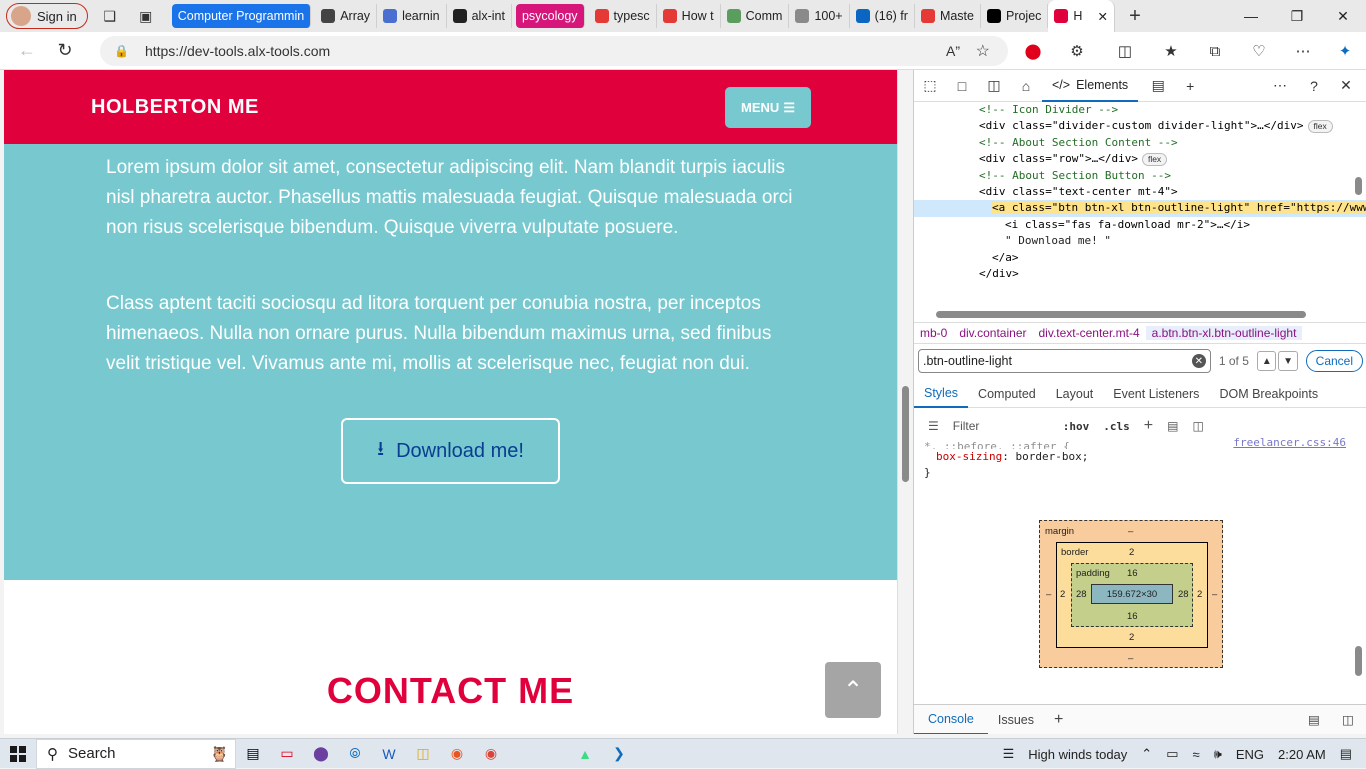 This screenshot has height=769, width=1366. I want to click on welcome-home-icon: ⌂, so click(1026, 86).